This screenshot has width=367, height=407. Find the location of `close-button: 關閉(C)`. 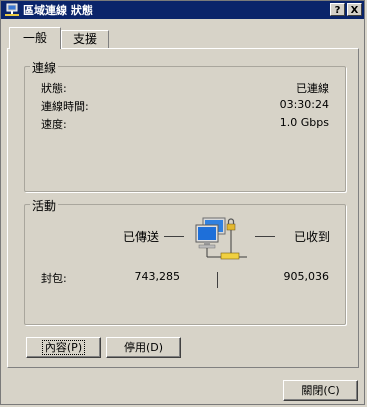

close-button: 關閉(C) is located at coordinates (320, 390).